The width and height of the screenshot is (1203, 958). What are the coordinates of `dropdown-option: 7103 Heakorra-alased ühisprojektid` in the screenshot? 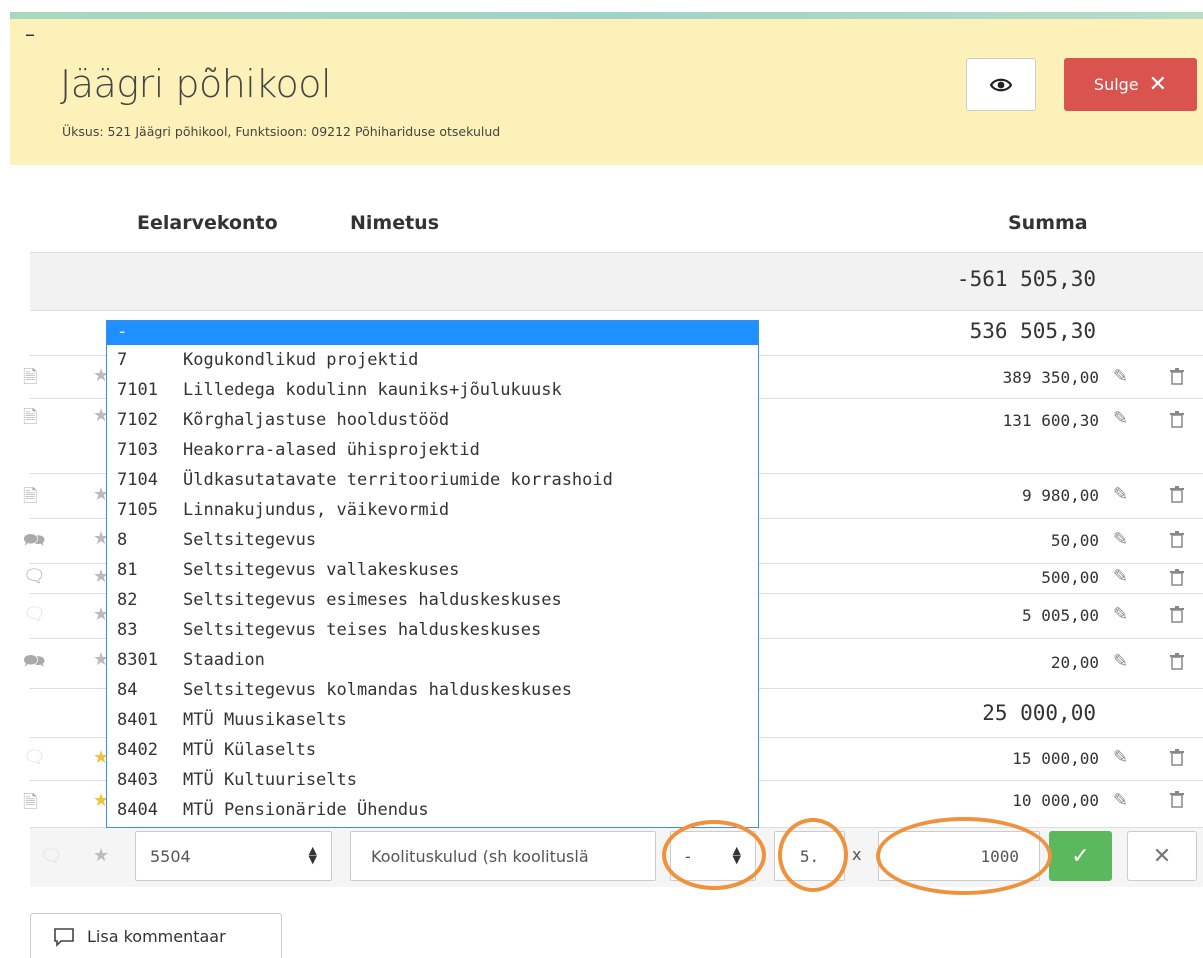 It's located at (432, 450).